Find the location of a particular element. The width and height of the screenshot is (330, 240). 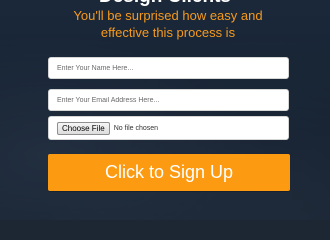

name-input is located at coordinates (168, 68).